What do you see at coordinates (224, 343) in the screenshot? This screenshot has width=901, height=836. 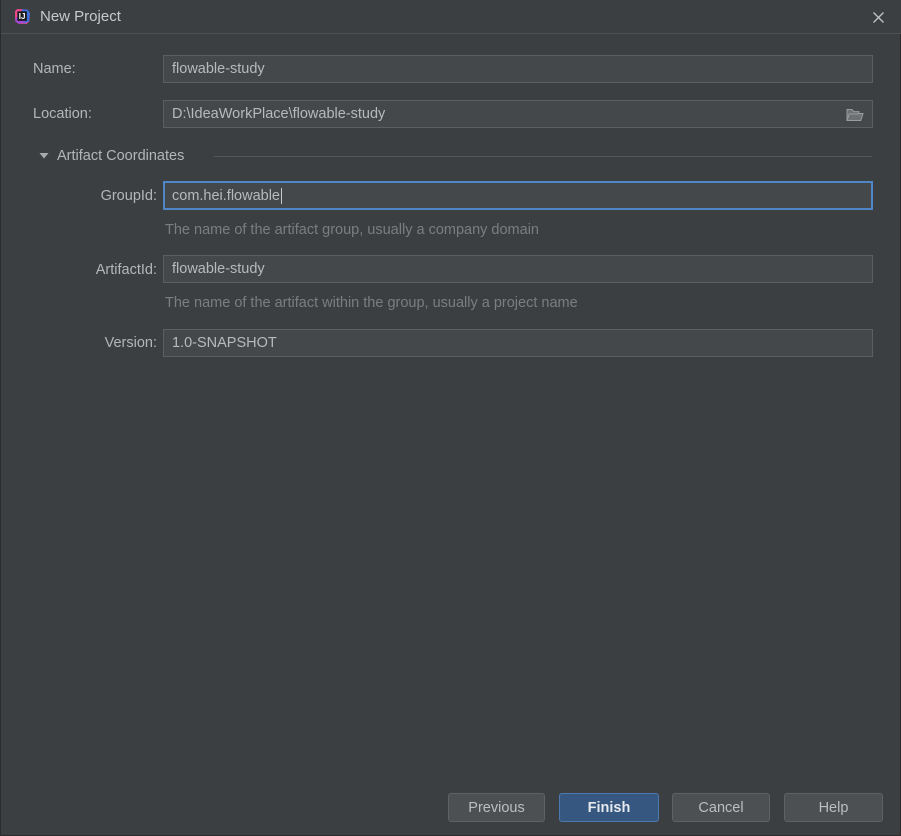 I see `version-input-value: 1.0-SNAPSHOT` at bounding box center [224, 343].